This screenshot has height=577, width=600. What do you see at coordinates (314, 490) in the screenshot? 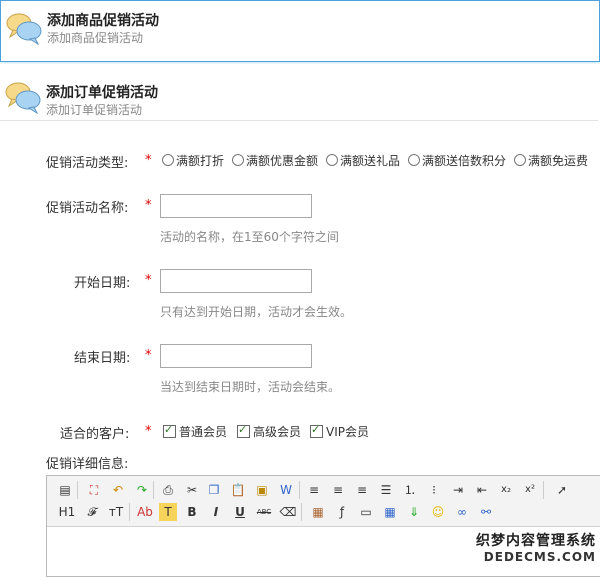
I see `align-left-icon: ≡` at bounding box center [314, 490].